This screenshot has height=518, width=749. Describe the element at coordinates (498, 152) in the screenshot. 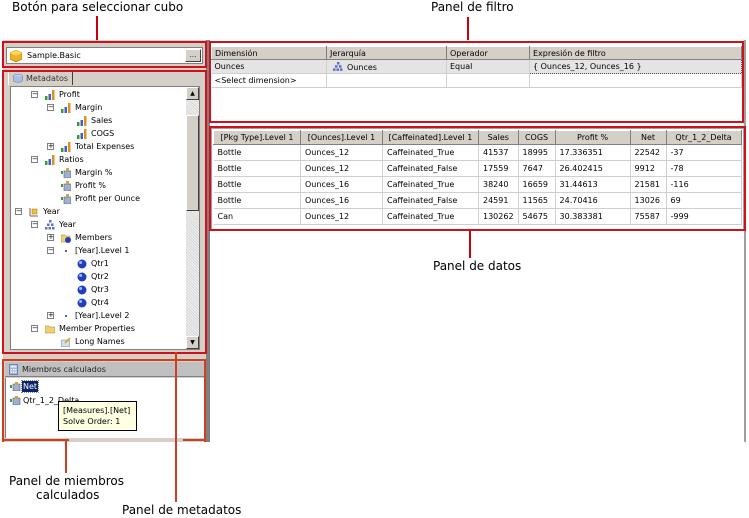

I see `data-cell: 41537` at that location.